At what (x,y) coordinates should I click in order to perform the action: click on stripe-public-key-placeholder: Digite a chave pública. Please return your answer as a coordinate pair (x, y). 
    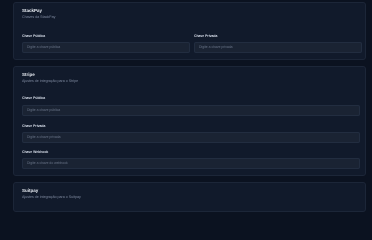
    Looking at the image, I should click on (44, 110).